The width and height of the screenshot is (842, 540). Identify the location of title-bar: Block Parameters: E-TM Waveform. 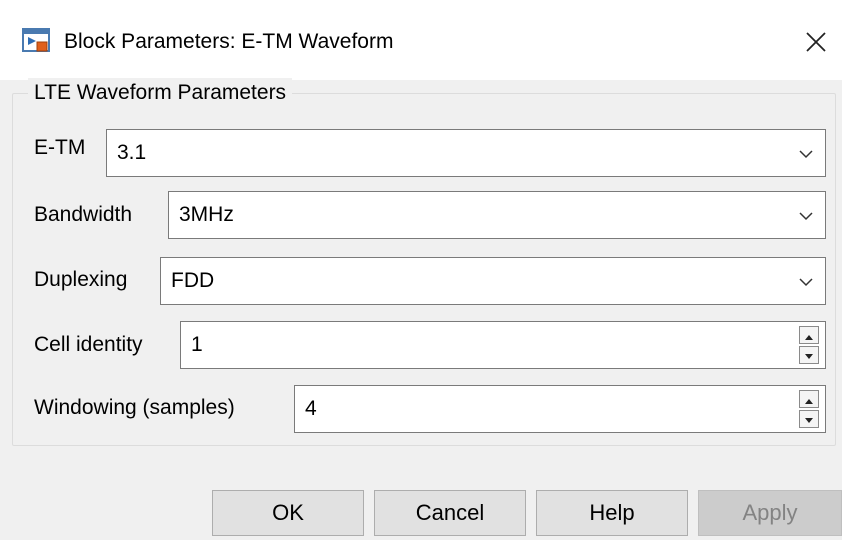
(421, 40).